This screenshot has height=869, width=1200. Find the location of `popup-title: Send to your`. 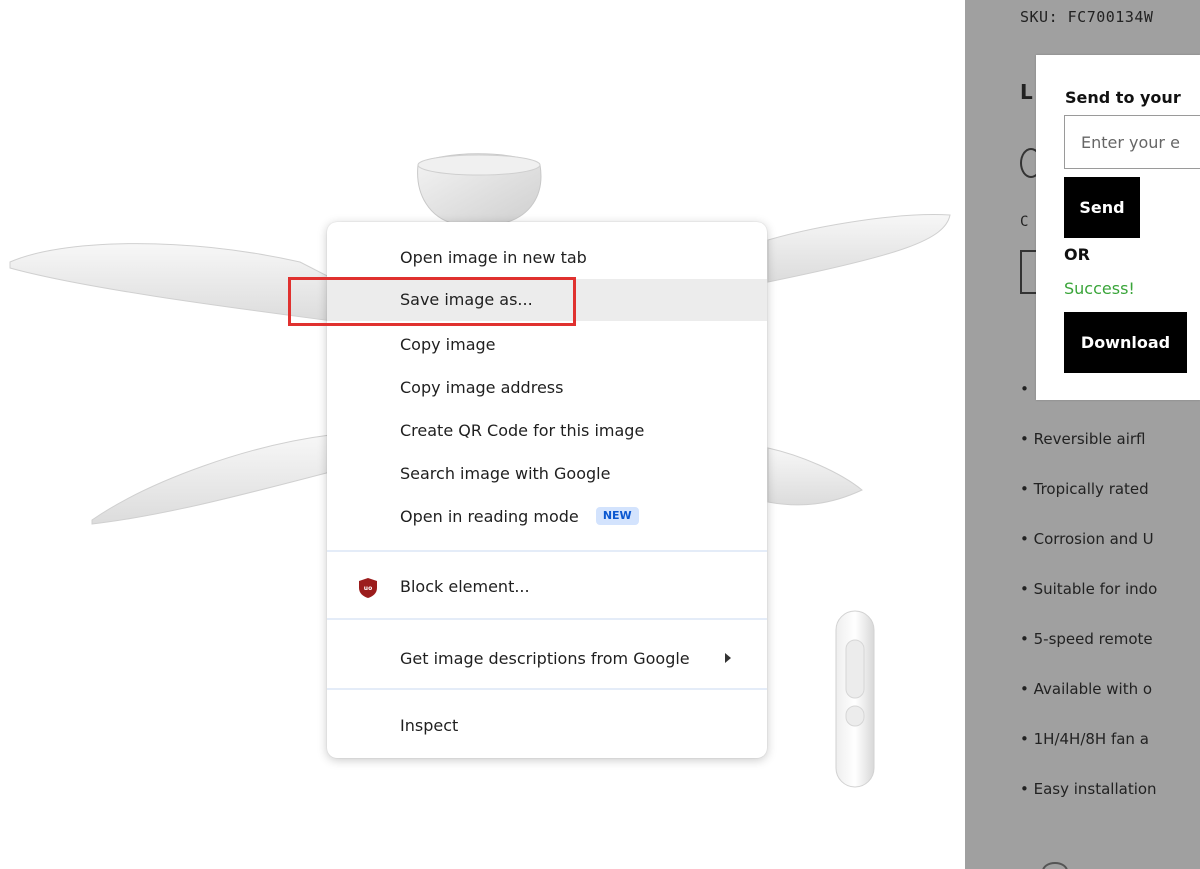

popup-title: Send to your is located at coordinates (1123, 97).